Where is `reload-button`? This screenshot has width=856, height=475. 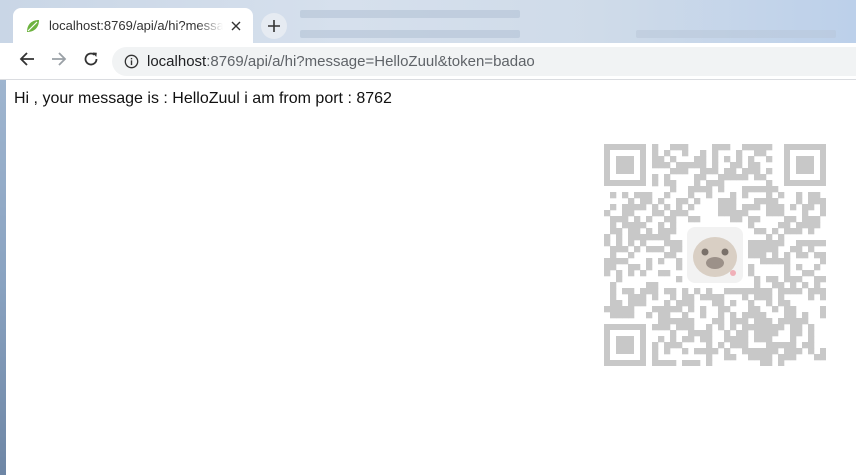 reload-button is located at coordinates (91, 61).